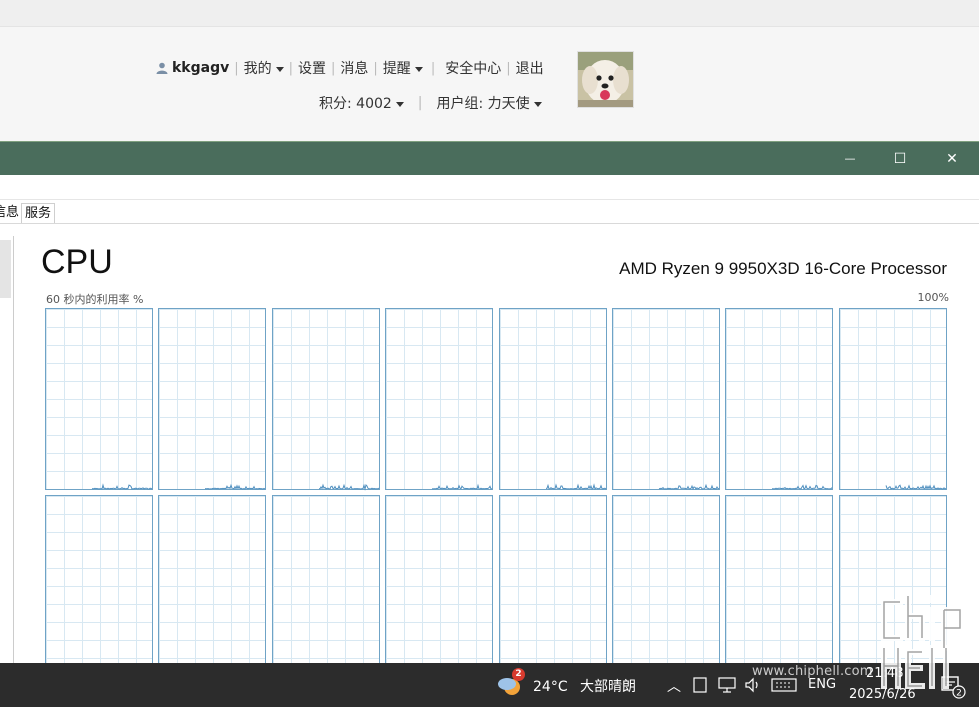 This screenshot has width=979, height=707. Describe the element at coordinates (483, 104) in the screenshot. I see `usergroup-label: 用户组: 力天使` at that location.